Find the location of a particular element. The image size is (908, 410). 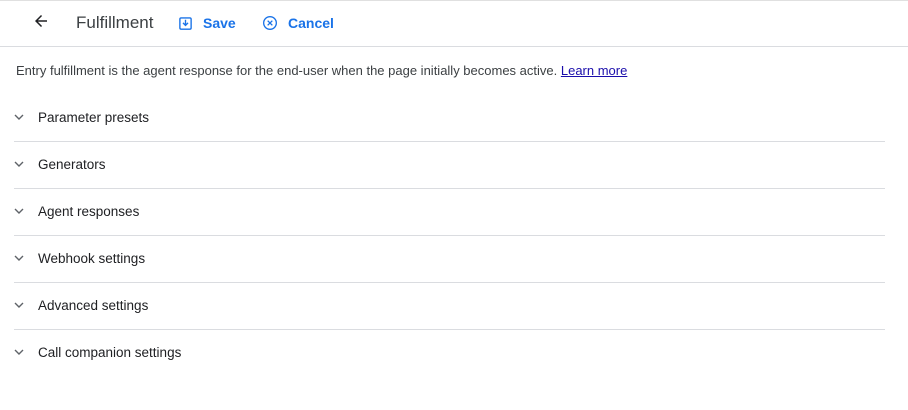

section-label: Agent responses is located at coordinates (89, 211).